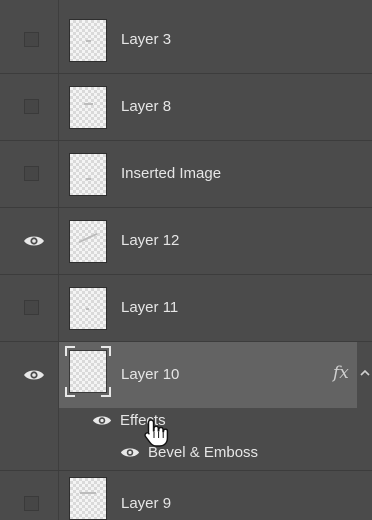 The width and height of the screenshot is (372, 520). I want to click on hand-pointer-icon, so click(156, 433).